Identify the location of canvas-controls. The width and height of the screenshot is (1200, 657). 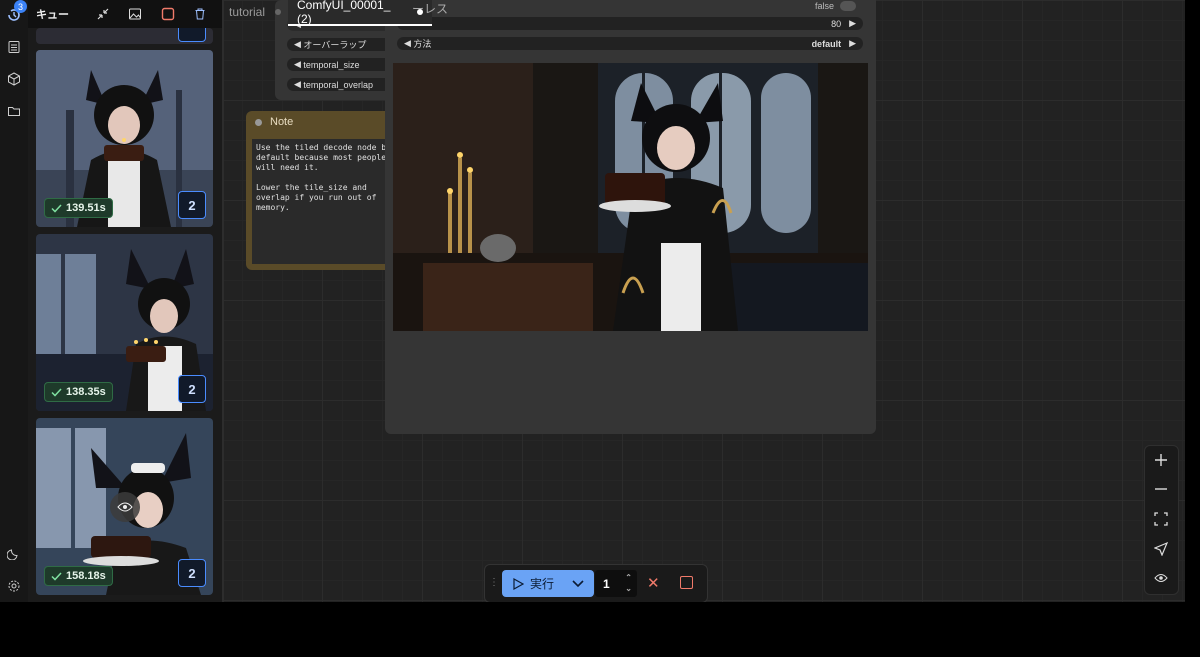
(1161, 520).